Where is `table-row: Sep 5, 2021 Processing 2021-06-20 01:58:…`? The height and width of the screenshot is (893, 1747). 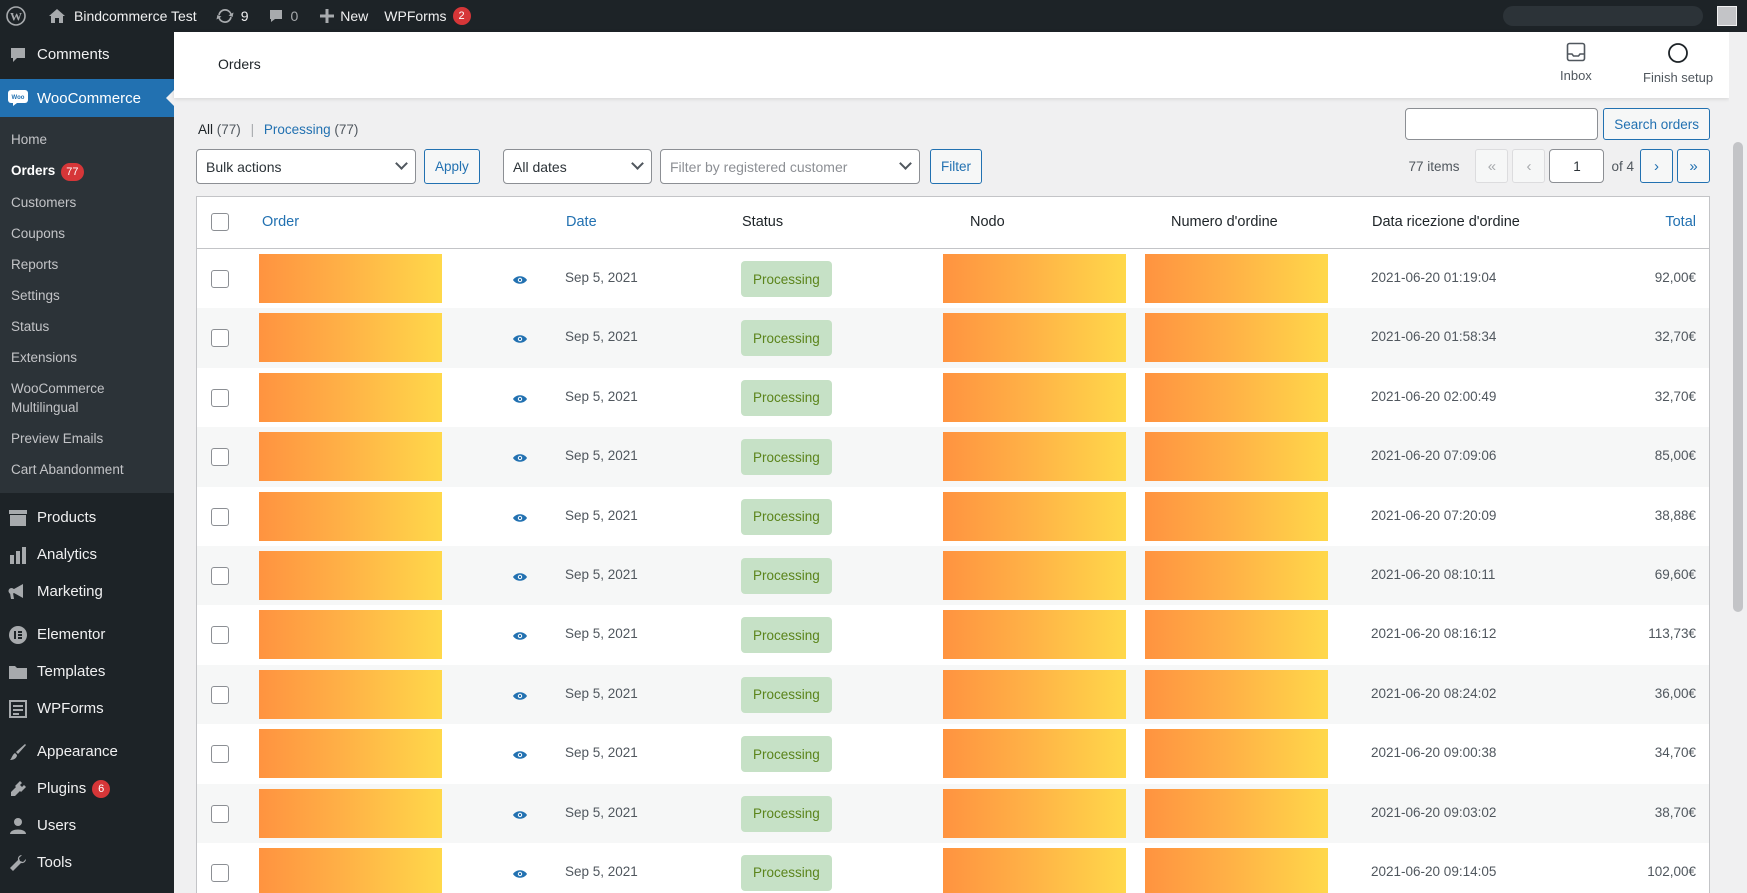 table-row: Sep 5, 2021 Processing 2021-06-20 01:58:… is located at coordinates (953, 338).